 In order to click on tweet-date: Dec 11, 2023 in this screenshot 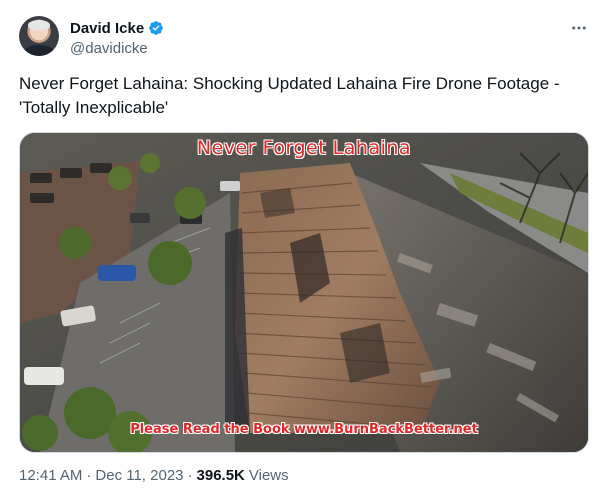, I will do `click(139, 475)`.